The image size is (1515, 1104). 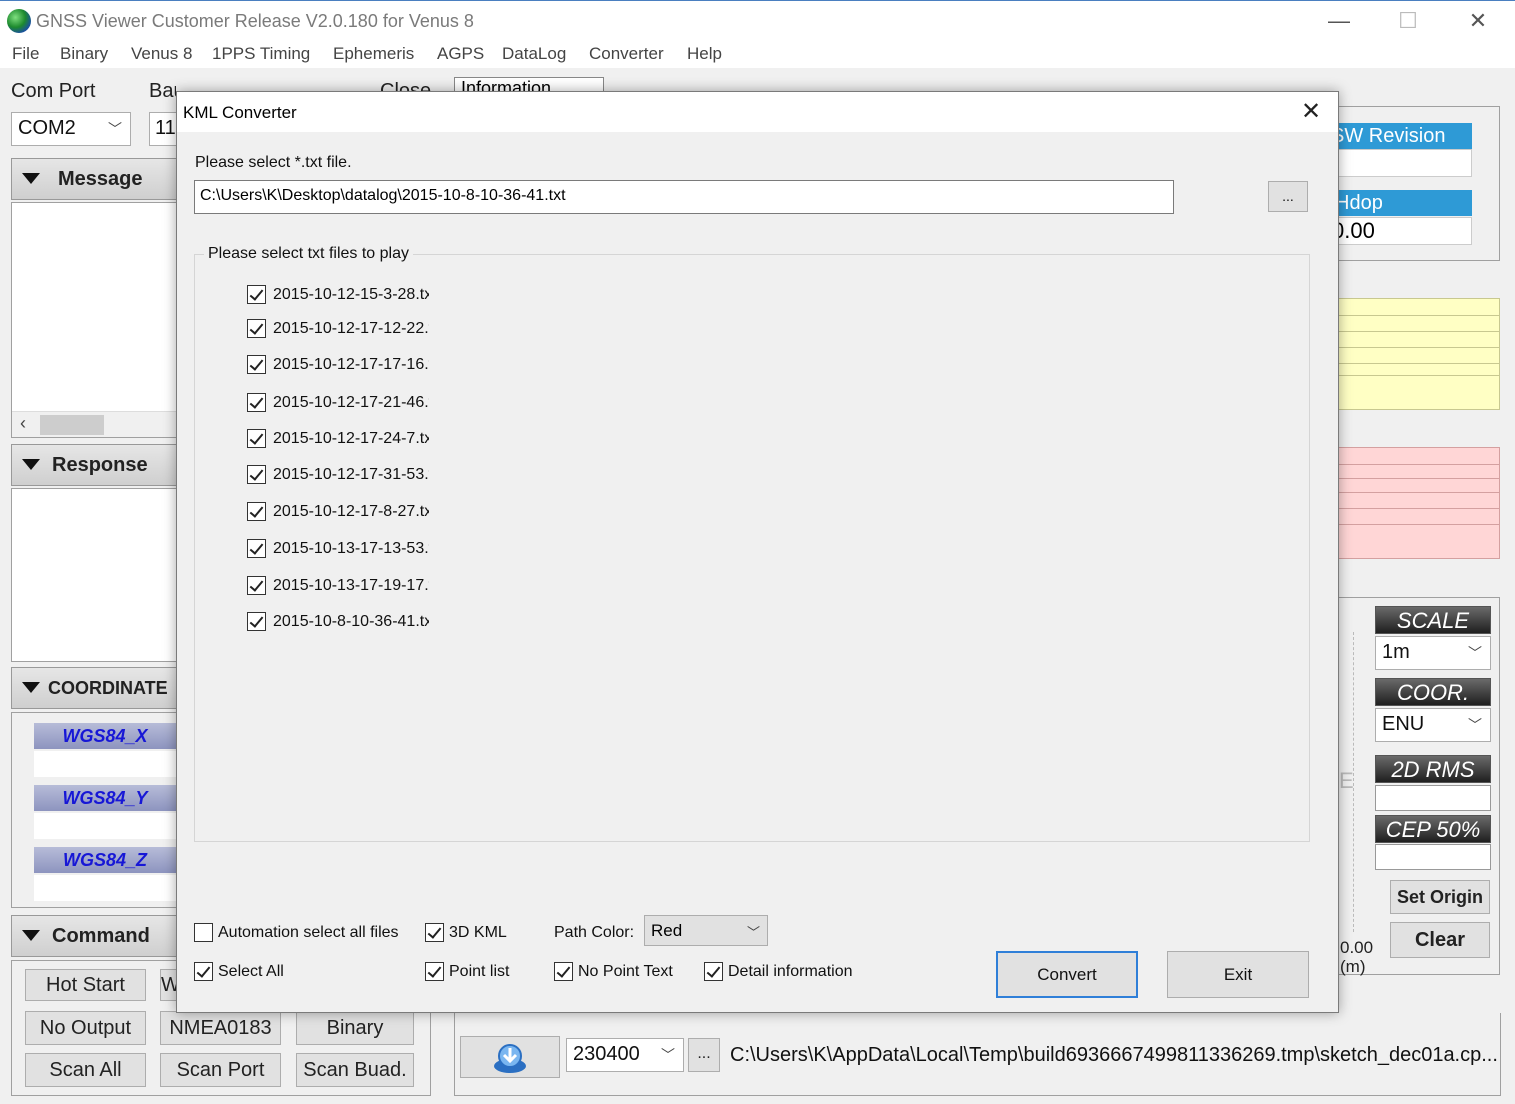 I want to click on file-list-group-label: Please select txt files to play, so click(x=308, y=254).